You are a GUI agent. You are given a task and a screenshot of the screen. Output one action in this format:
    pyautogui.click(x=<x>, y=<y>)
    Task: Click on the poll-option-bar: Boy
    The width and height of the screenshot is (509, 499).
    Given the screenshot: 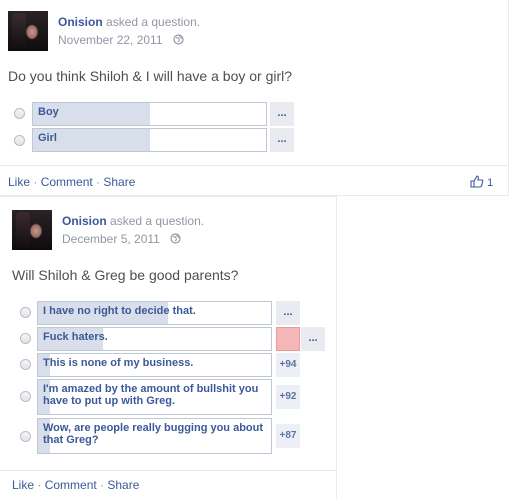 What is the action you would take?
    pyautogui.click(x=149, y=114)
    